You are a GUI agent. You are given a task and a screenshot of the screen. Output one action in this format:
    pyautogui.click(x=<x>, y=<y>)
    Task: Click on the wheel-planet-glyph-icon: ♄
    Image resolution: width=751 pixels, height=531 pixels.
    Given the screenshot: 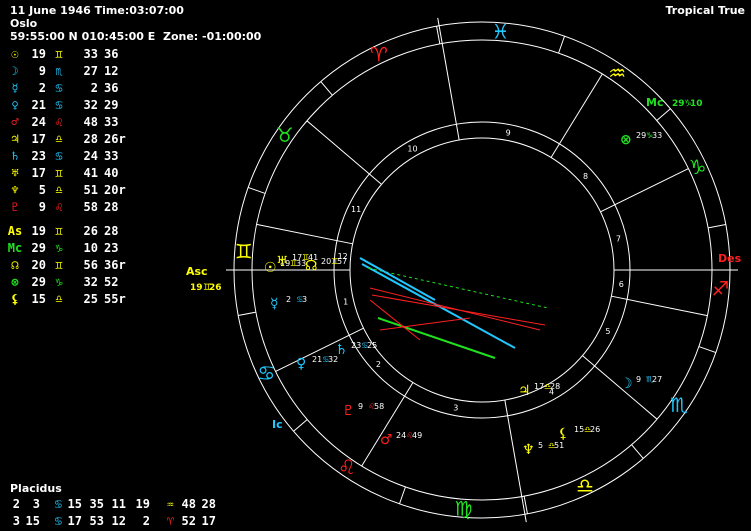 What is the action you would take?
    pyautogui.click(x=341, y=350)
    